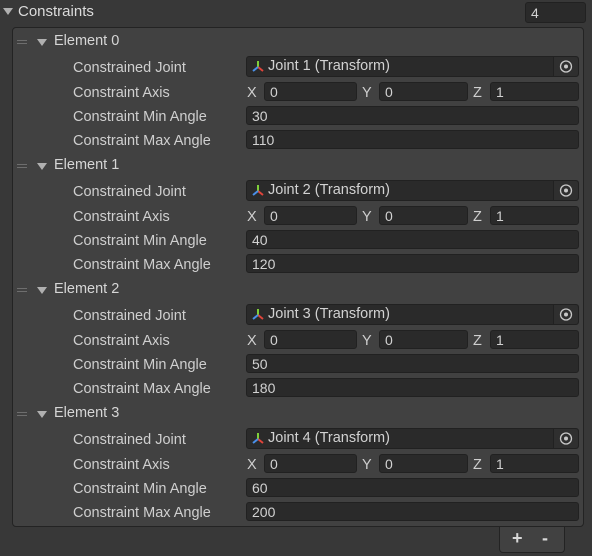 The height and width of the screenshot is (556, 592). What do you see at coordinates (329, 190) in the screenshot?
I see `constrained-joint-value: Joint 2 (Transform)` at bounding box center [329, 190].